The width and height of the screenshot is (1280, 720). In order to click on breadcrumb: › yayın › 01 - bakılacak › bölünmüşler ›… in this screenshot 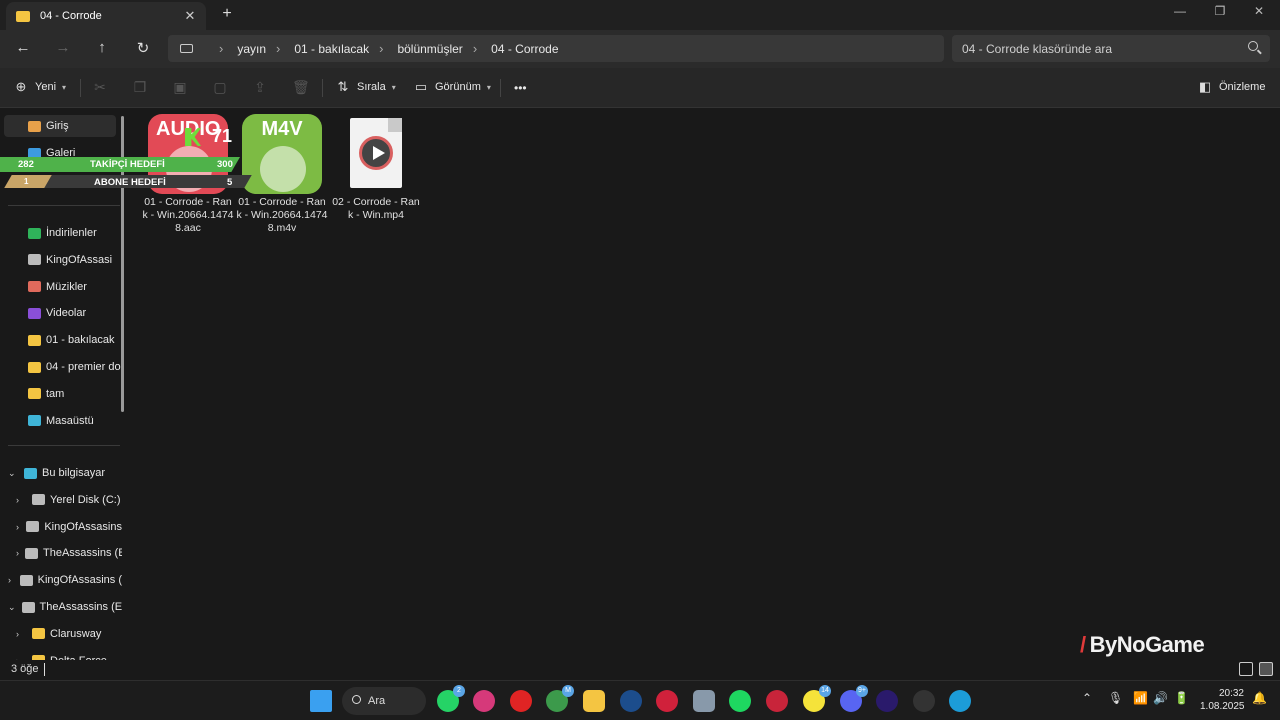, I will do `click(384, 48)`.